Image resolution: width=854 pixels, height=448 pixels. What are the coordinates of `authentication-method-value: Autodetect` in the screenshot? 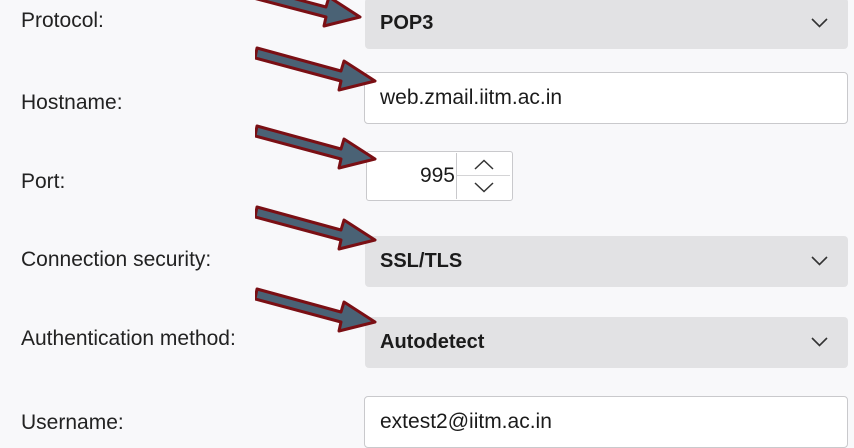 It's located at (432, 342).